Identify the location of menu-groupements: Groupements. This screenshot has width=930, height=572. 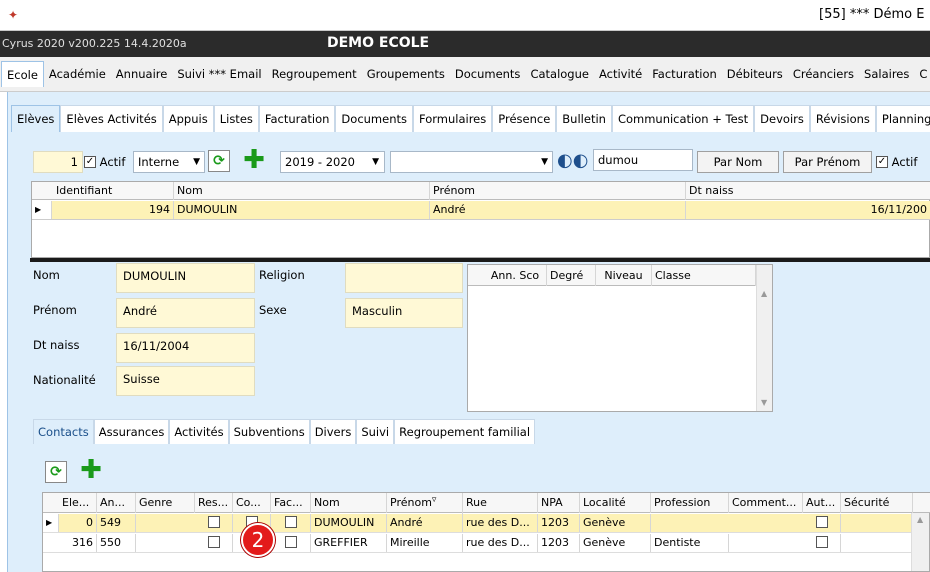
(406, 74).